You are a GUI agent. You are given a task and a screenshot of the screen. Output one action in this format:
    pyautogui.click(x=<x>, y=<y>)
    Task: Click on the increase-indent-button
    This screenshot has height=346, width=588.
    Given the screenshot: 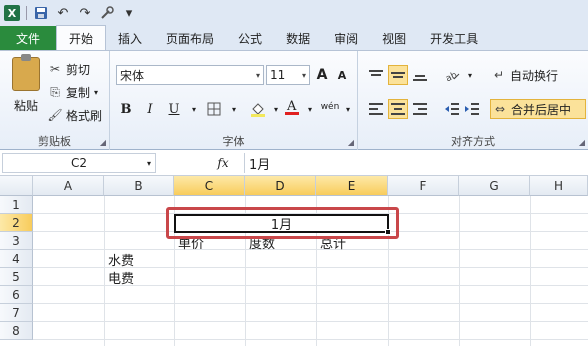 What is the action you would take?
    pyautogui.click(x=472, y=109)
    